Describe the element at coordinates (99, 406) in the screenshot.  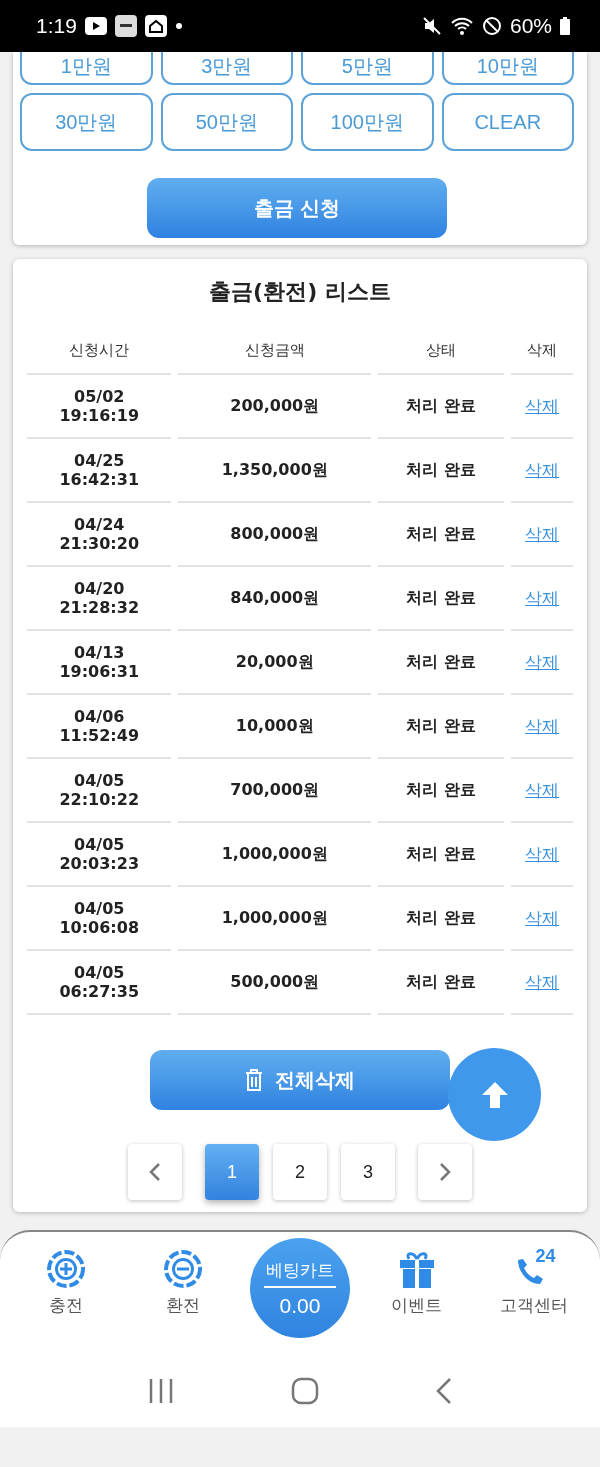
I see `request-time: 05/02 19:16:19` at that location.